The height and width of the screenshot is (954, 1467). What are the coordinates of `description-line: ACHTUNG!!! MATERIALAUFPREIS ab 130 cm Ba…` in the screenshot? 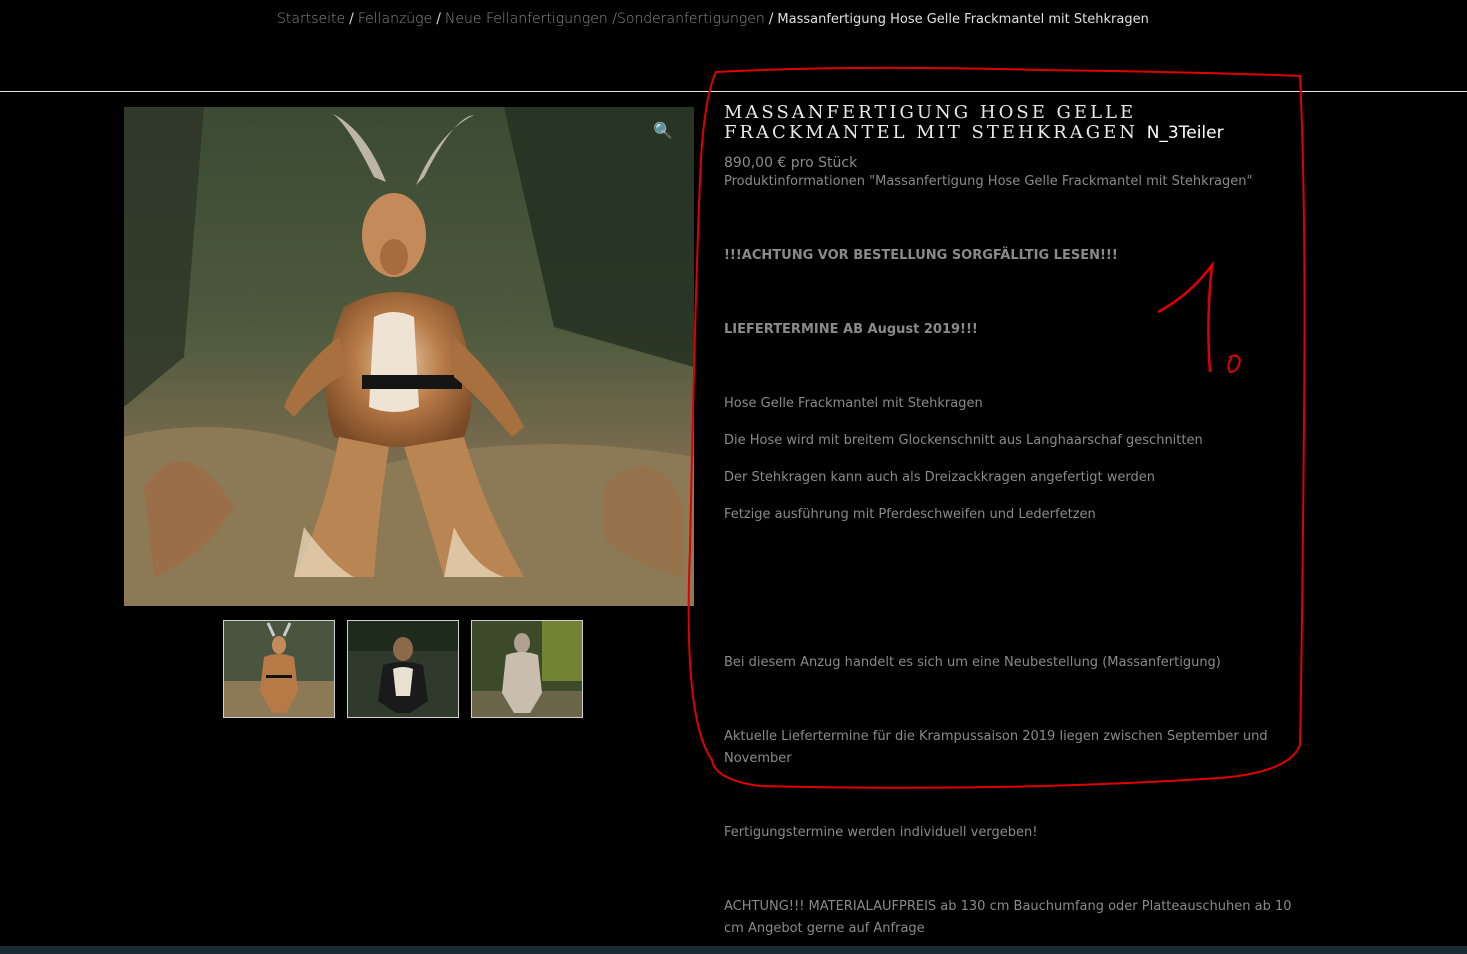 It's located at (1008, 917).